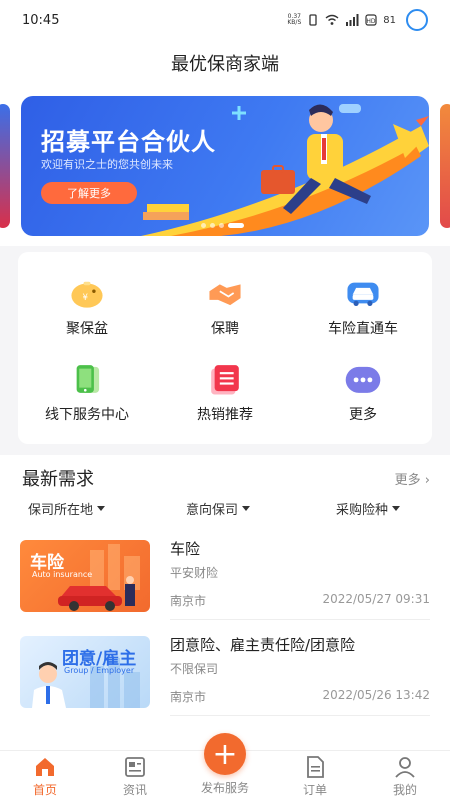 The height and width of the screenshot is (800, 450). I want to click on filter-location: 保司所在地, so click(67, 508).